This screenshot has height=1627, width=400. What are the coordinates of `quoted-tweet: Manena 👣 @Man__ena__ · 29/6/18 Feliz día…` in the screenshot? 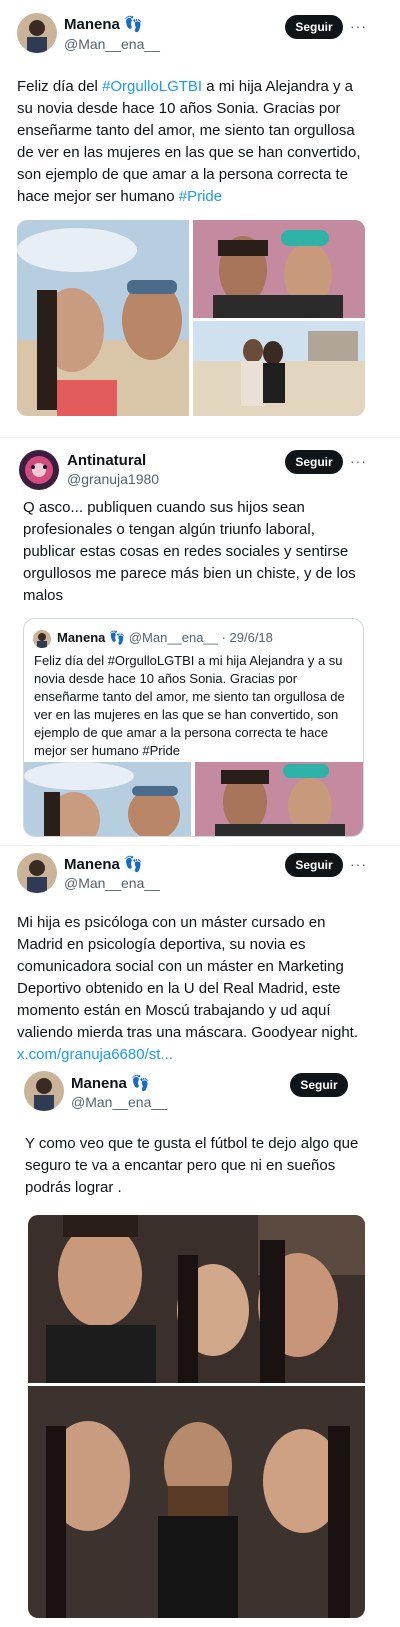 It's located at (193, 727).